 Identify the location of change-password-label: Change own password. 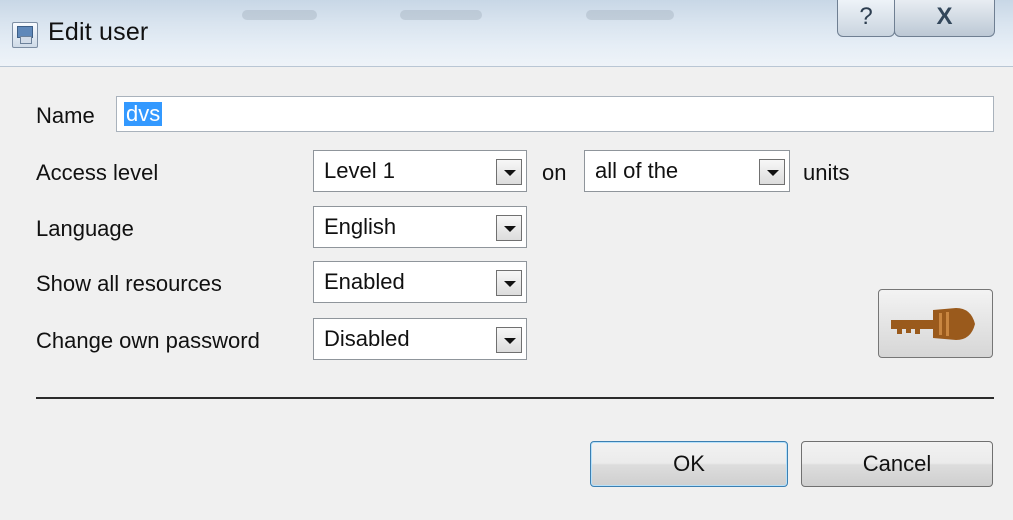
(148, 340).